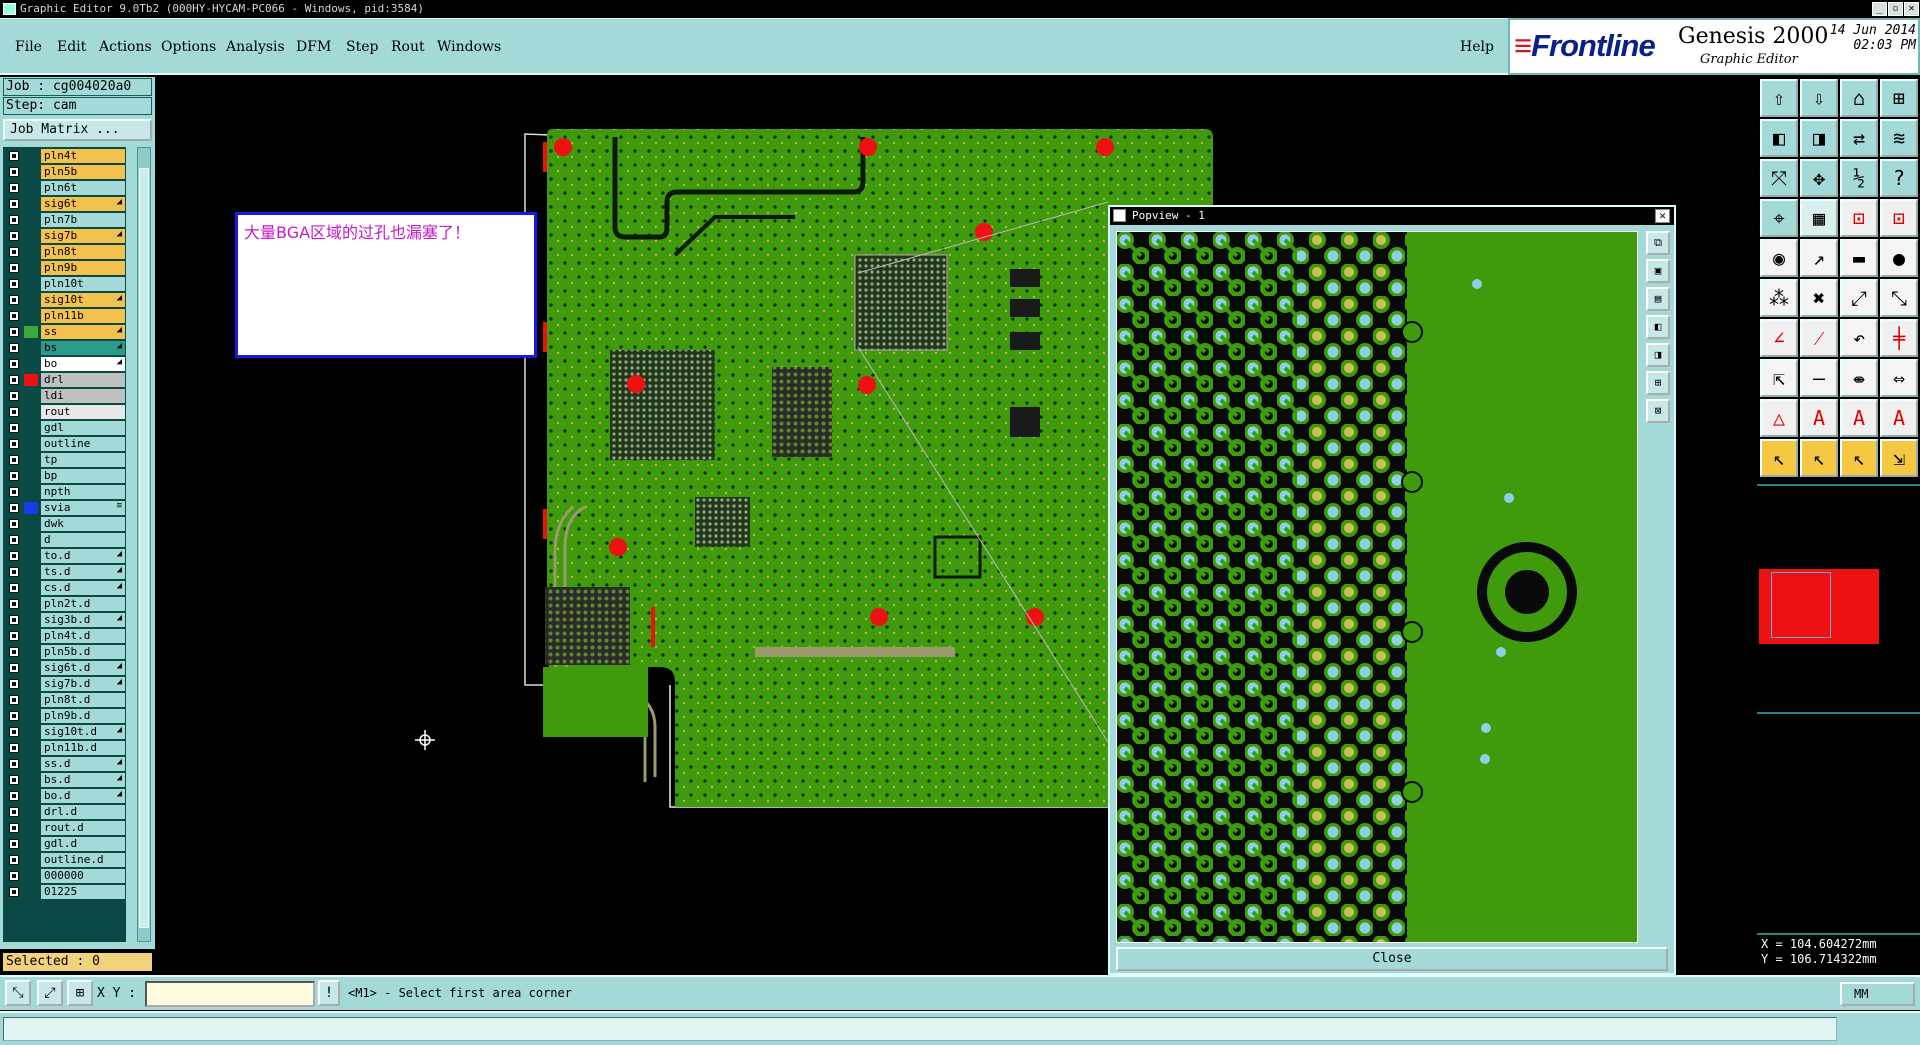 This screenshot has height=1045, width=1920. Describe the element at coordinates (64, 220) in the screenshot. I see `layer-row: pln7b` at that location.